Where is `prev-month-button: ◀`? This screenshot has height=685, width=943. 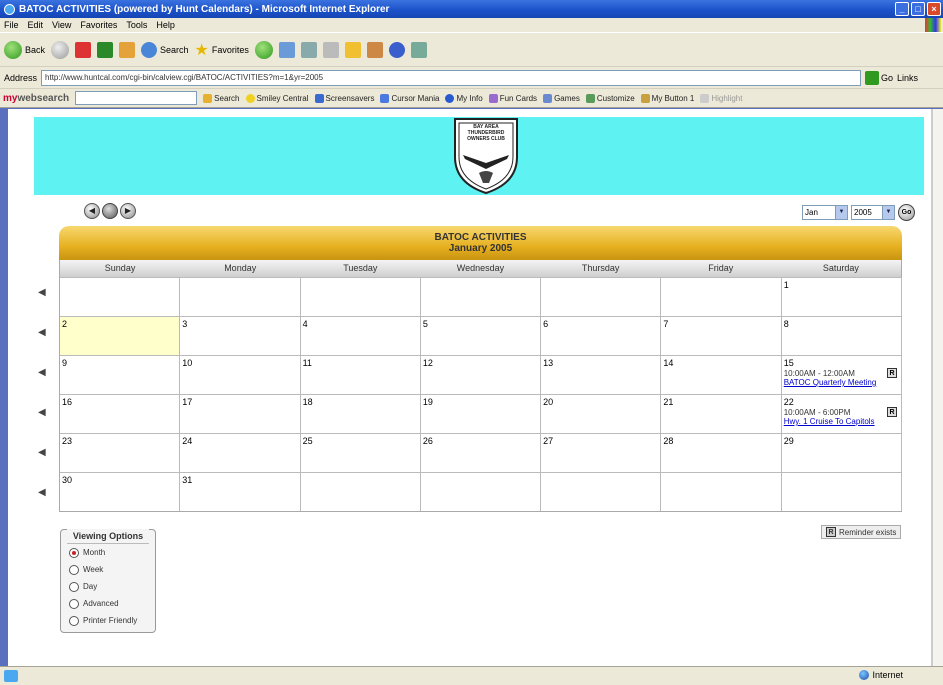 prev-month-button: ◀ is located at coordinates (92, 211).